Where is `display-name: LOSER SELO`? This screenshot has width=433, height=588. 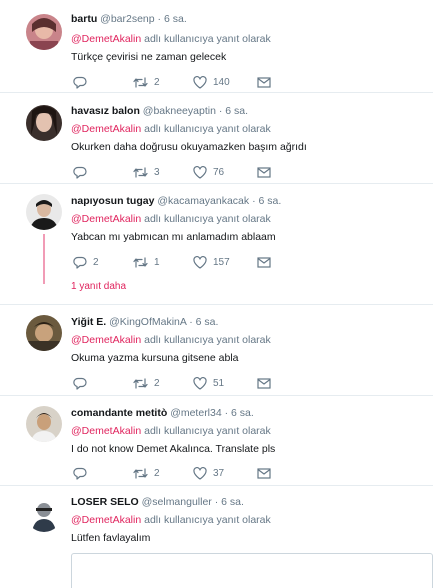
display-name: LOSER SELO is located at coordinates (105, 502).